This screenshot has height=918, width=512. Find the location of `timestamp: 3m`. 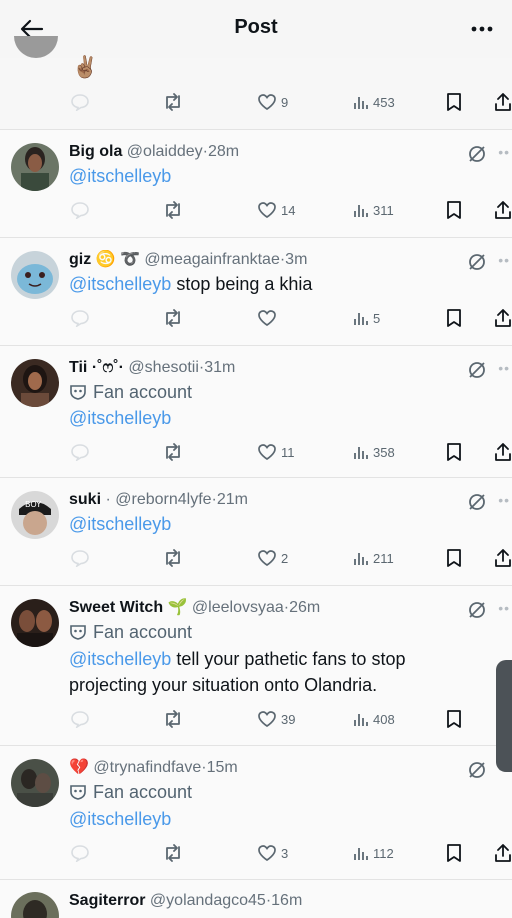

timestamp: 3m is located at coordinates (296, 259).